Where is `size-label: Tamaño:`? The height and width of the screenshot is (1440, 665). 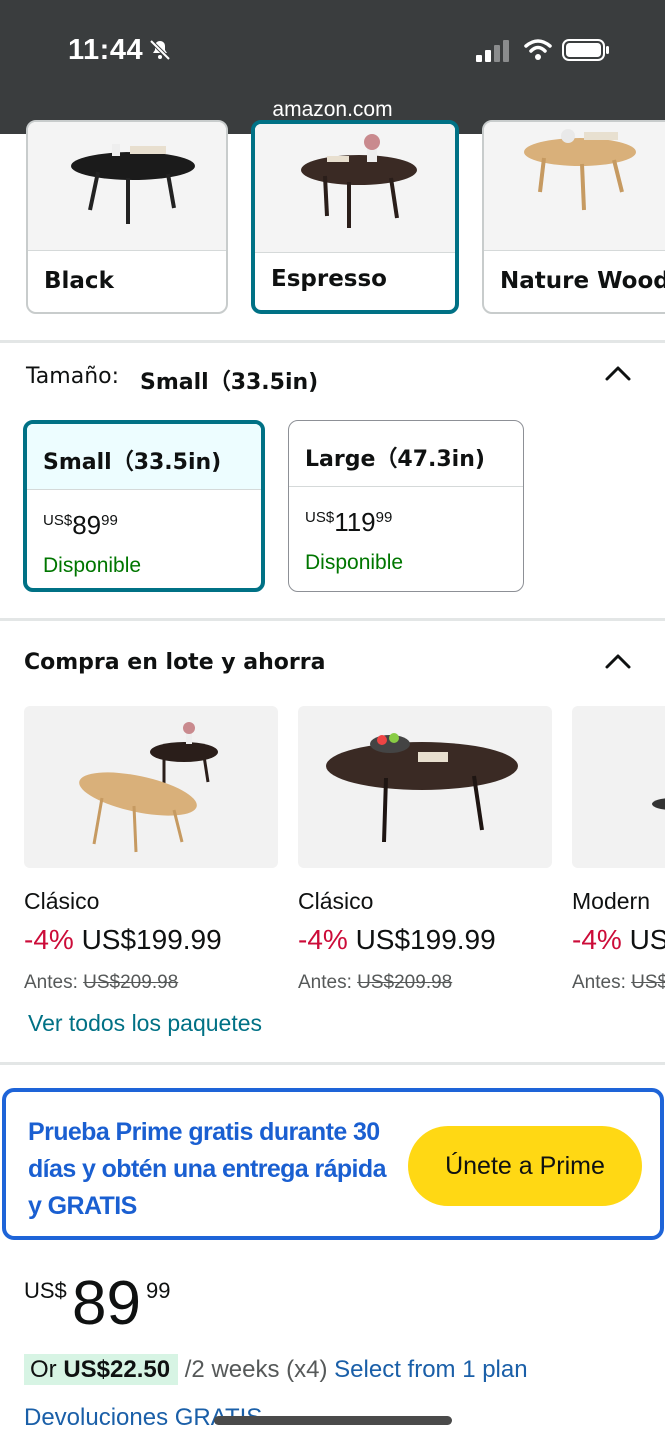 size-label: Tamaño: is located at coordinates (73, 376).